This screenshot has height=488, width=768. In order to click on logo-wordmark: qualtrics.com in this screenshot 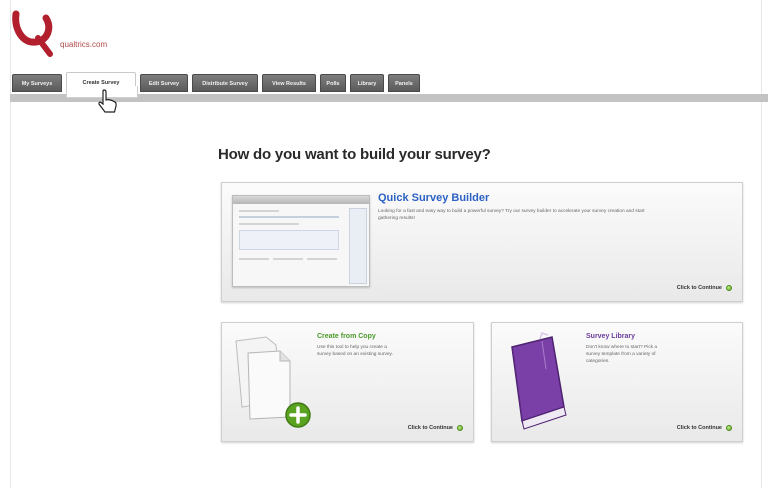, I will do `click(84, 44)`.